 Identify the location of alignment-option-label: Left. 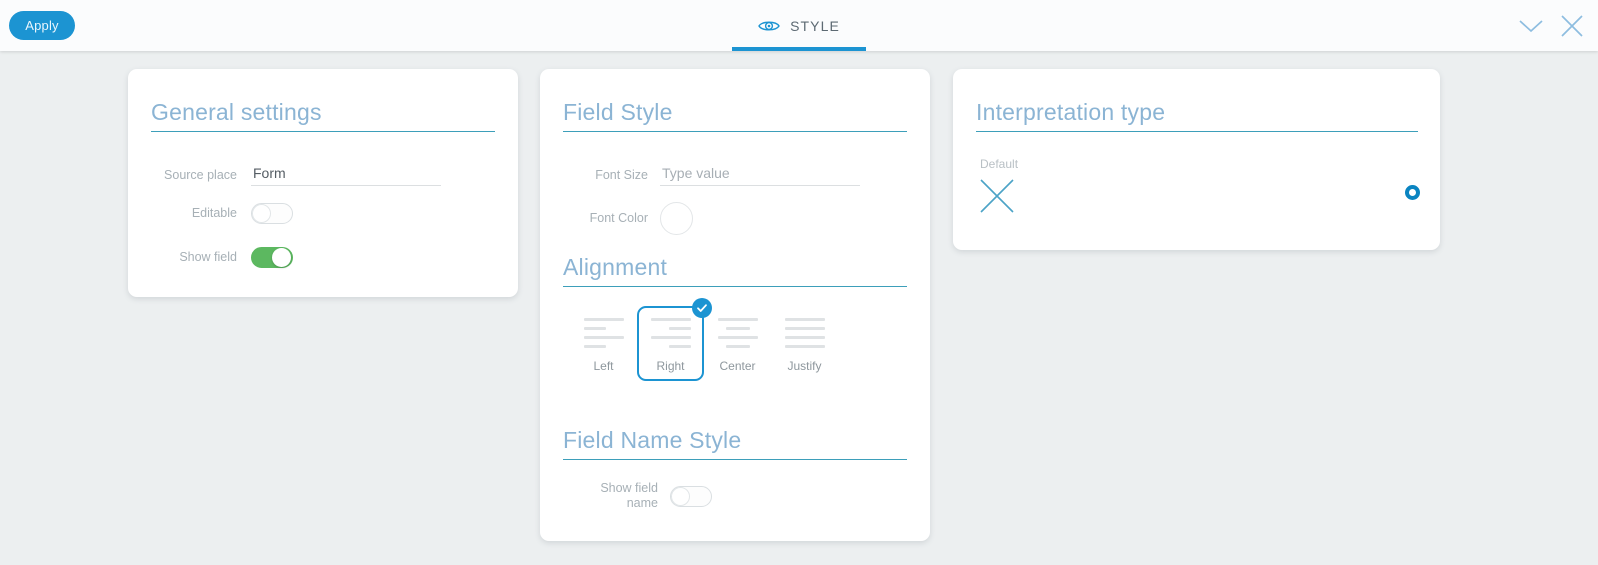
(603, 366).